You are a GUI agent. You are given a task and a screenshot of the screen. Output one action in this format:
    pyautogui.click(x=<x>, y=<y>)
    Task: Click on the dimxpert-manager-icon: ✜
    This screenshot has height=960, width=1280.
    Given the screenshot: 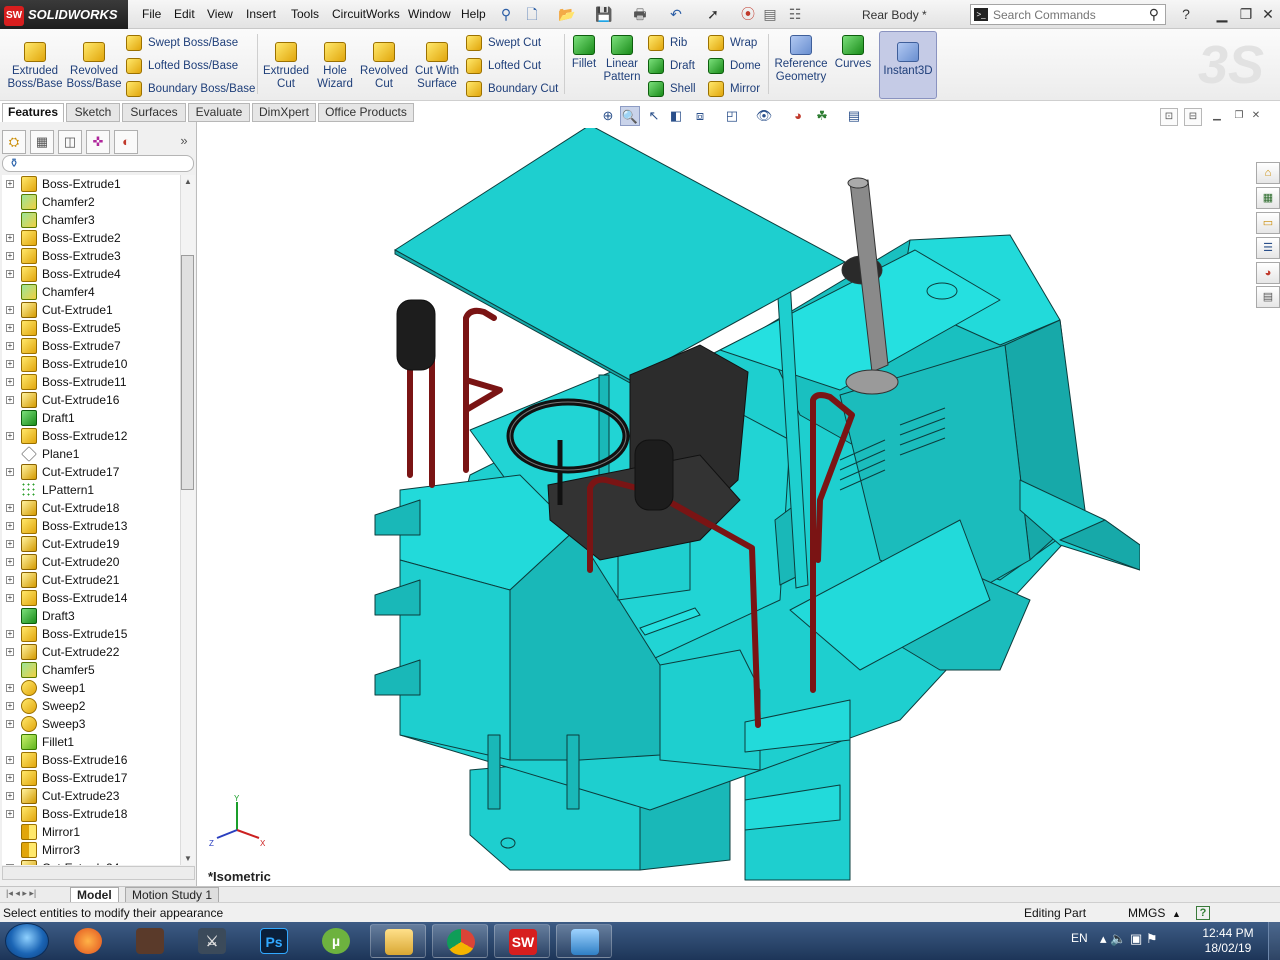 What is the action you would take?
    pyautogui.click(x=98, y=142)
    